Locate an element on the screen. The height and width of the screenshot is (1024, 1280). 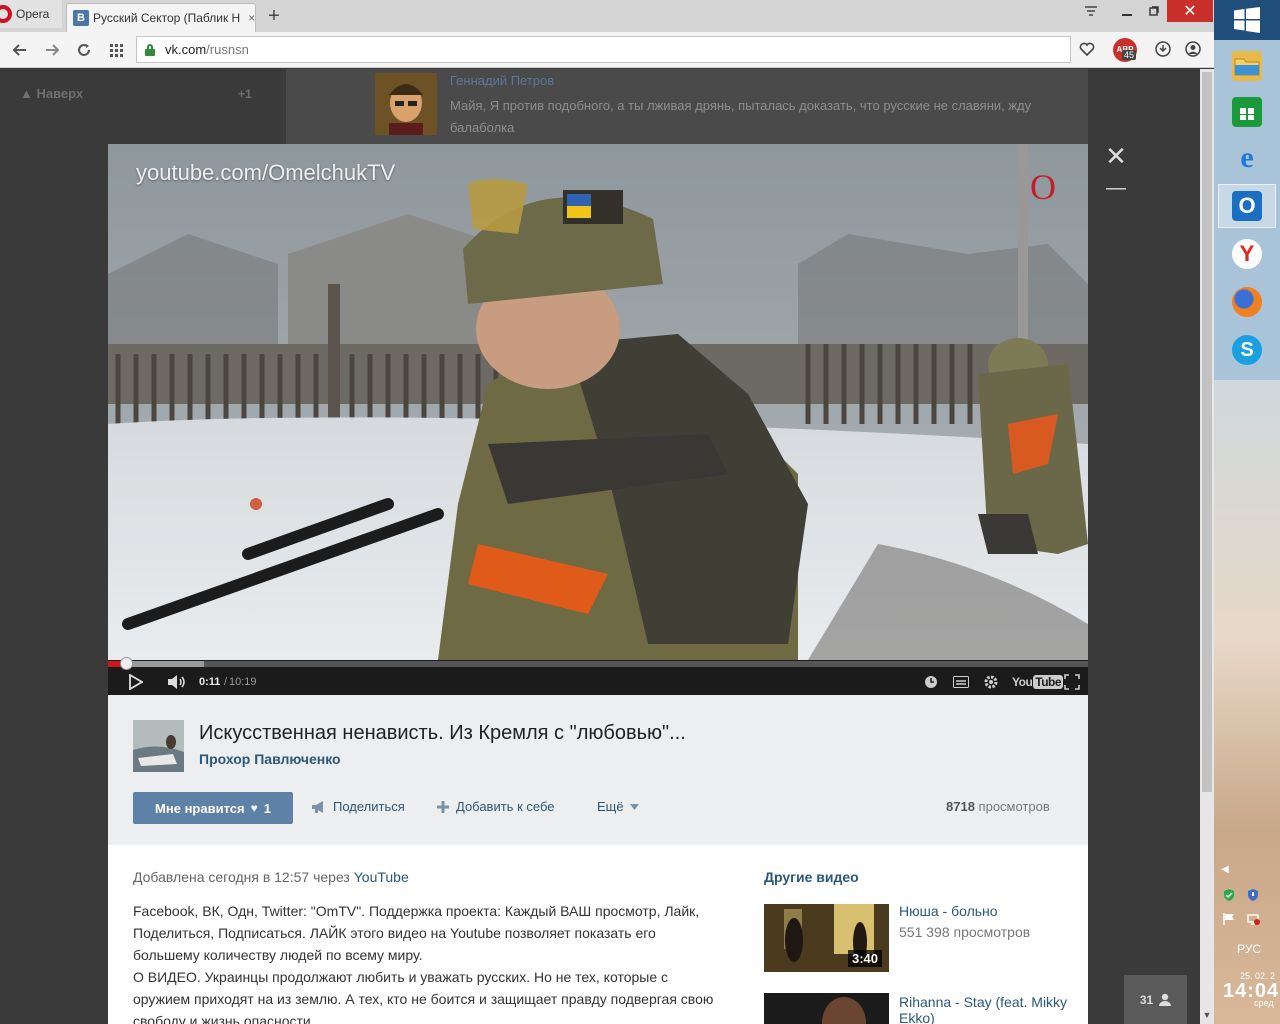
taskbar-internet-explorer: e is located at coordinates (1247, 158).